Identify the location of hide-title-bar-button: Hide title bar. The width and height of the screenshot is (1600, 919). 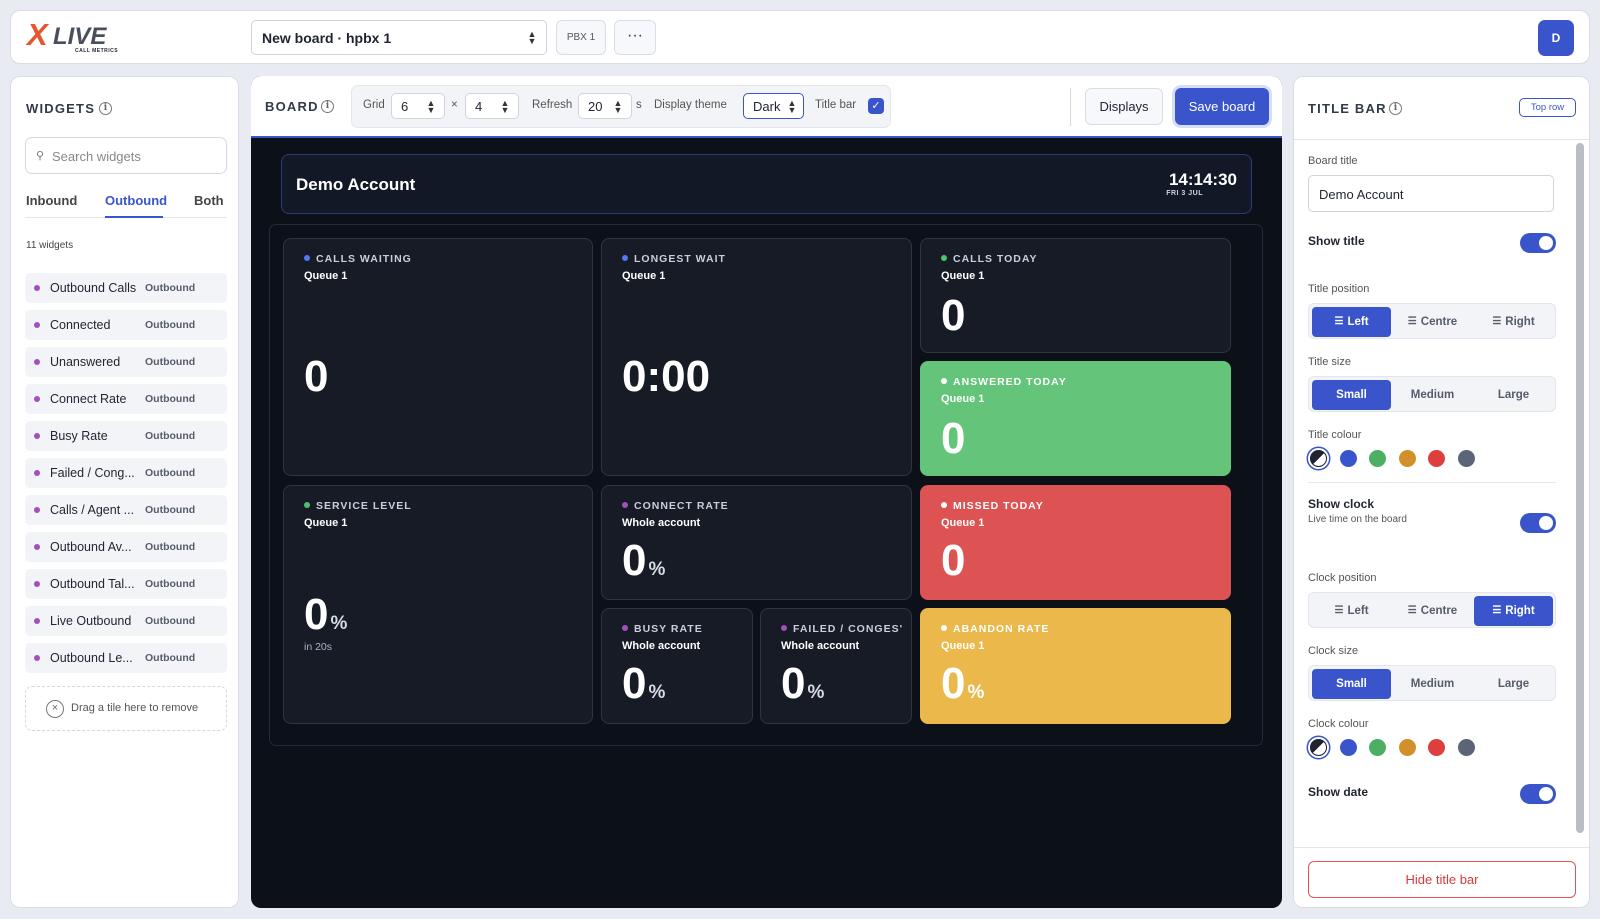
(1442, 879).